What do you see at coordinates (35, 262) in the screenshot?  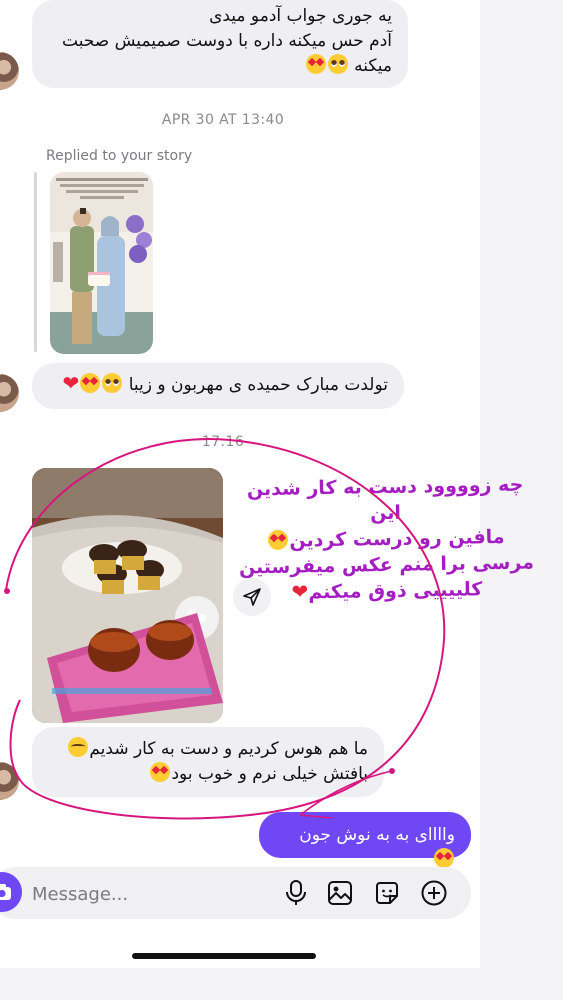 I see `reply-indicator-bar` at bounding box center [35, 262].